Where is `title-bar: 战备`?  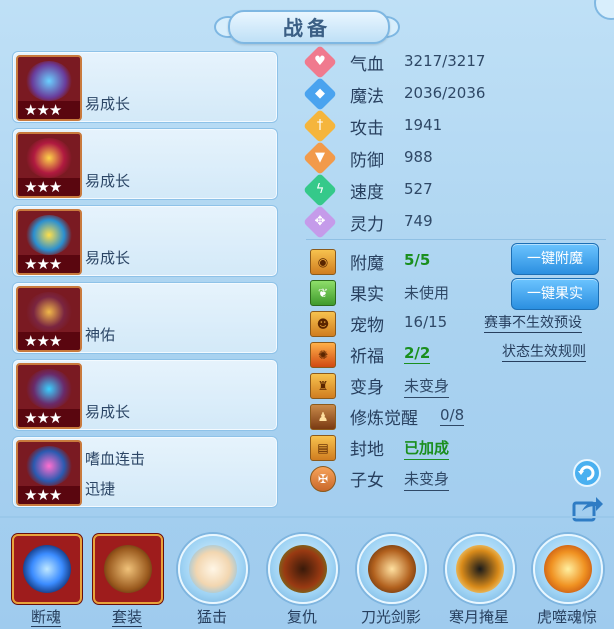 title-bar: 战备 is located at coordinates (307, 24).